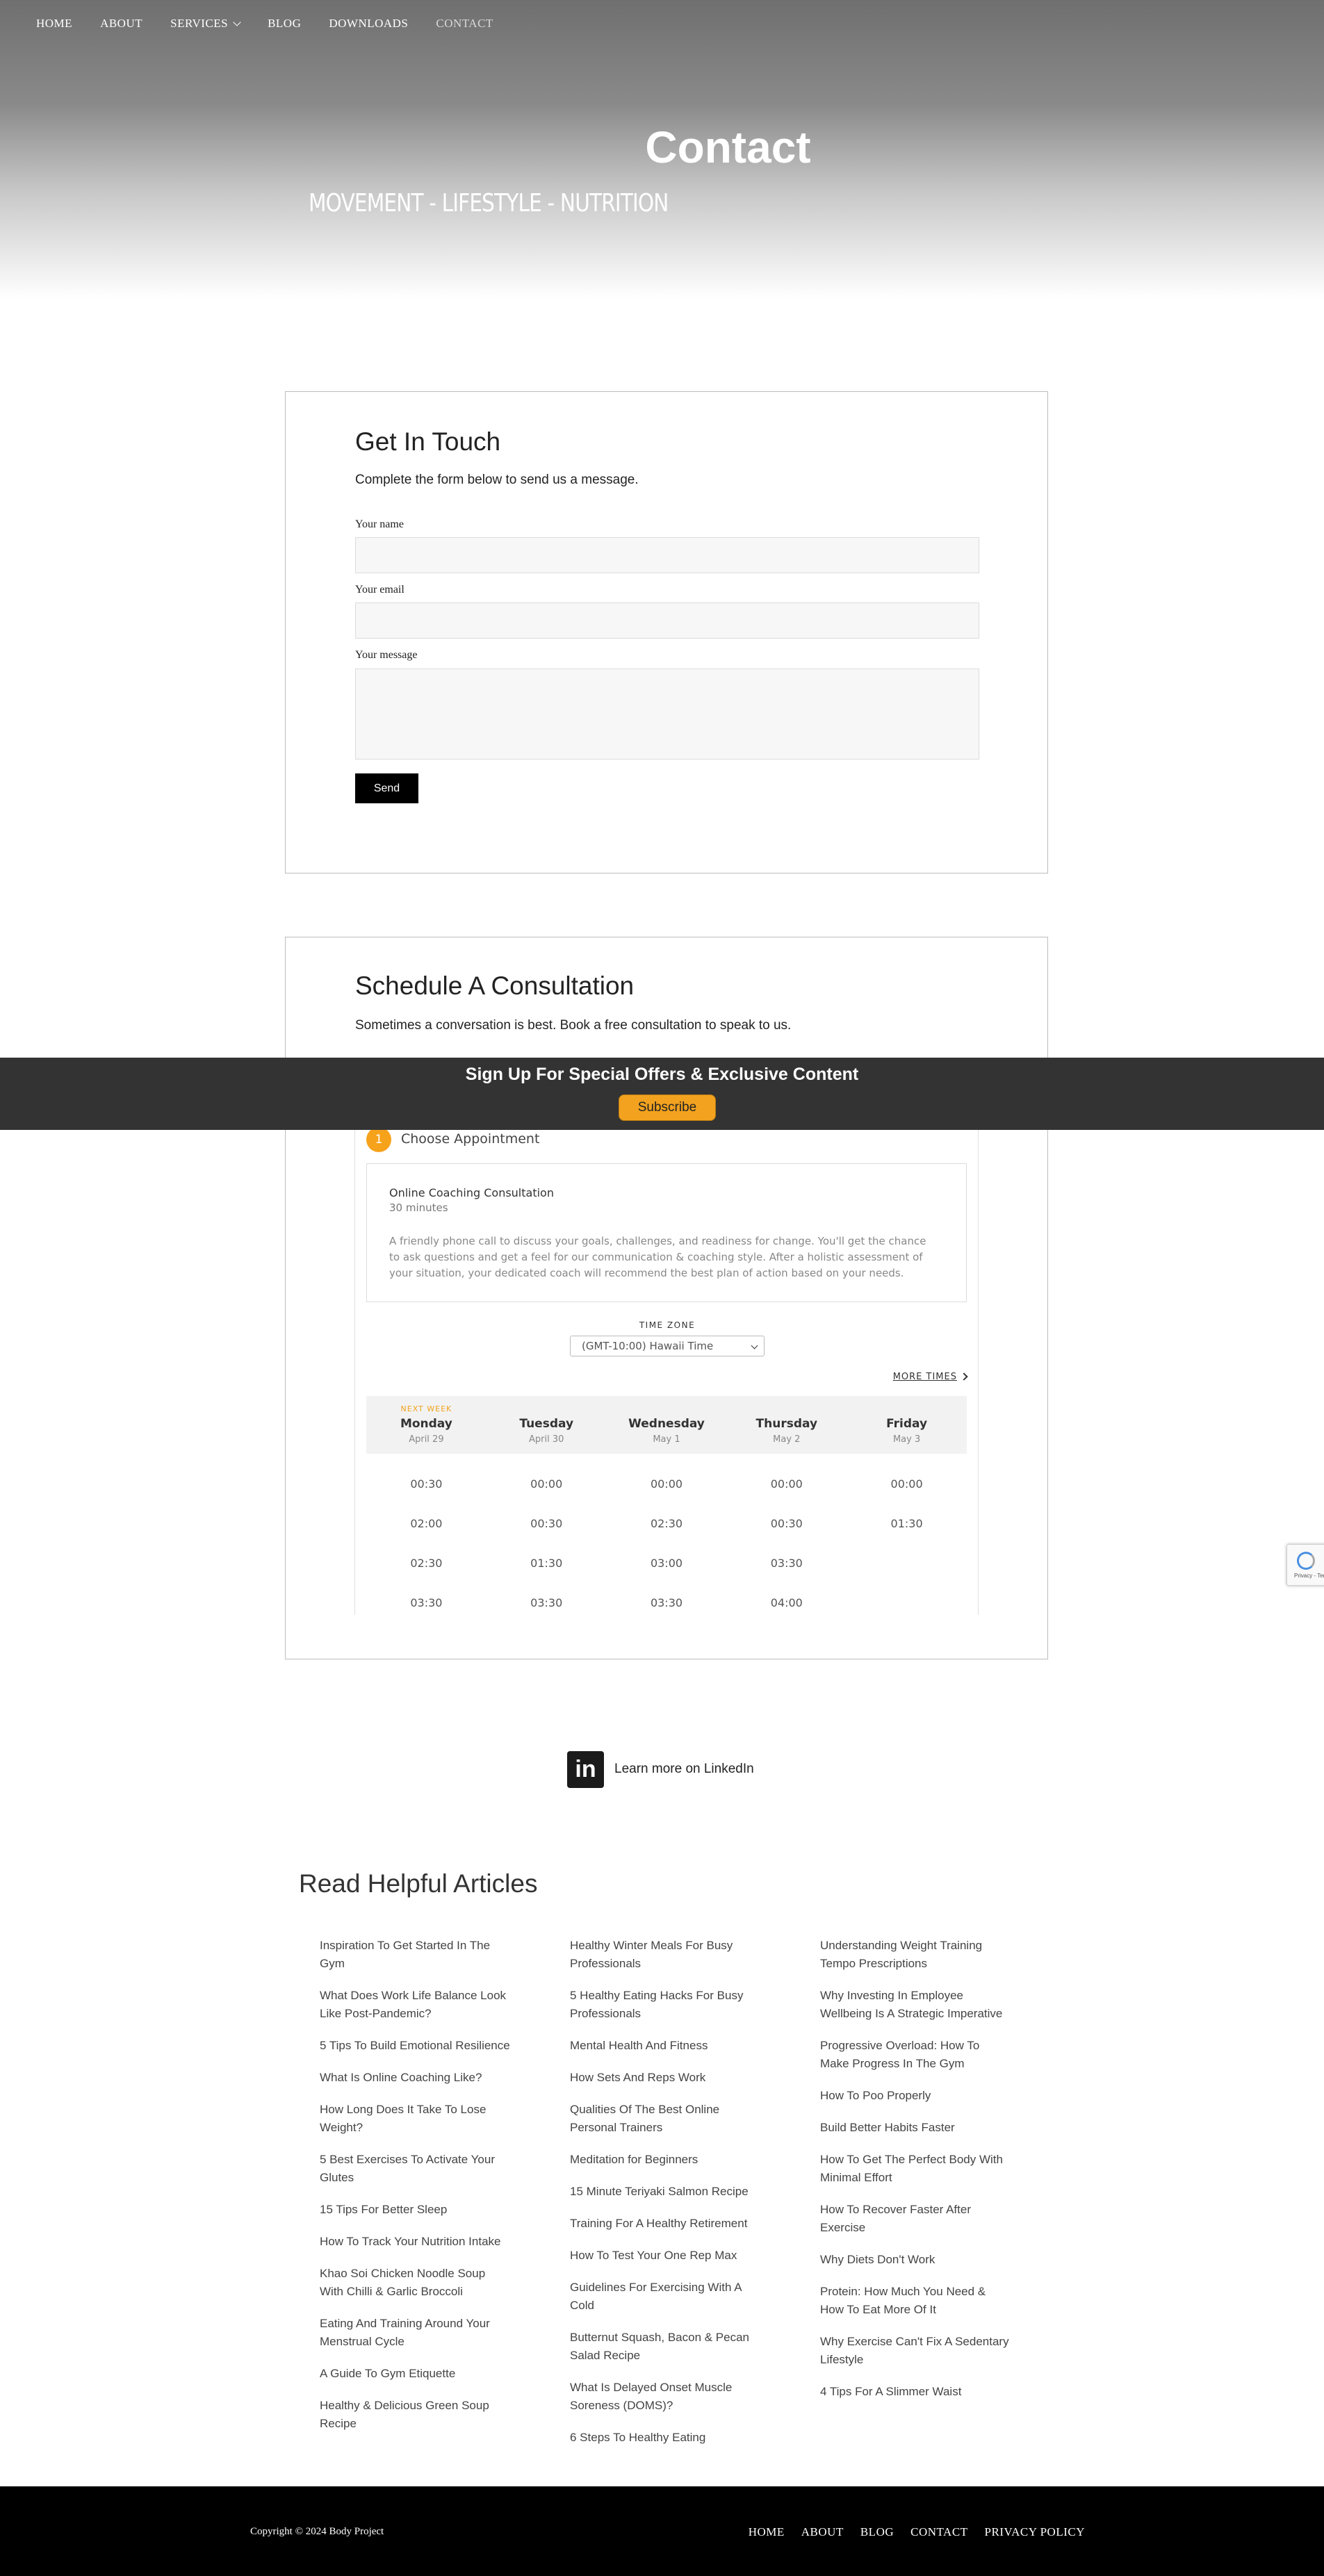 This screenshot has width=1324, height=2576. I want to click on footer-link-about: ABOUT, so click(823, 2532).